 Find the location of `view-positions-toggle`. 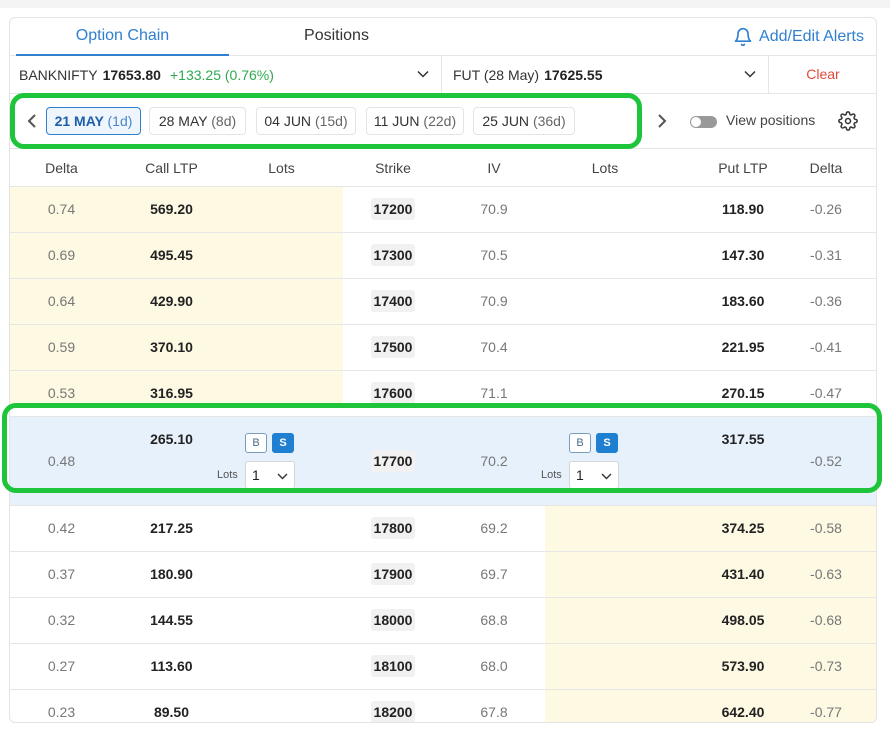

view-positions-toggle is located at coordinates (703, 122).